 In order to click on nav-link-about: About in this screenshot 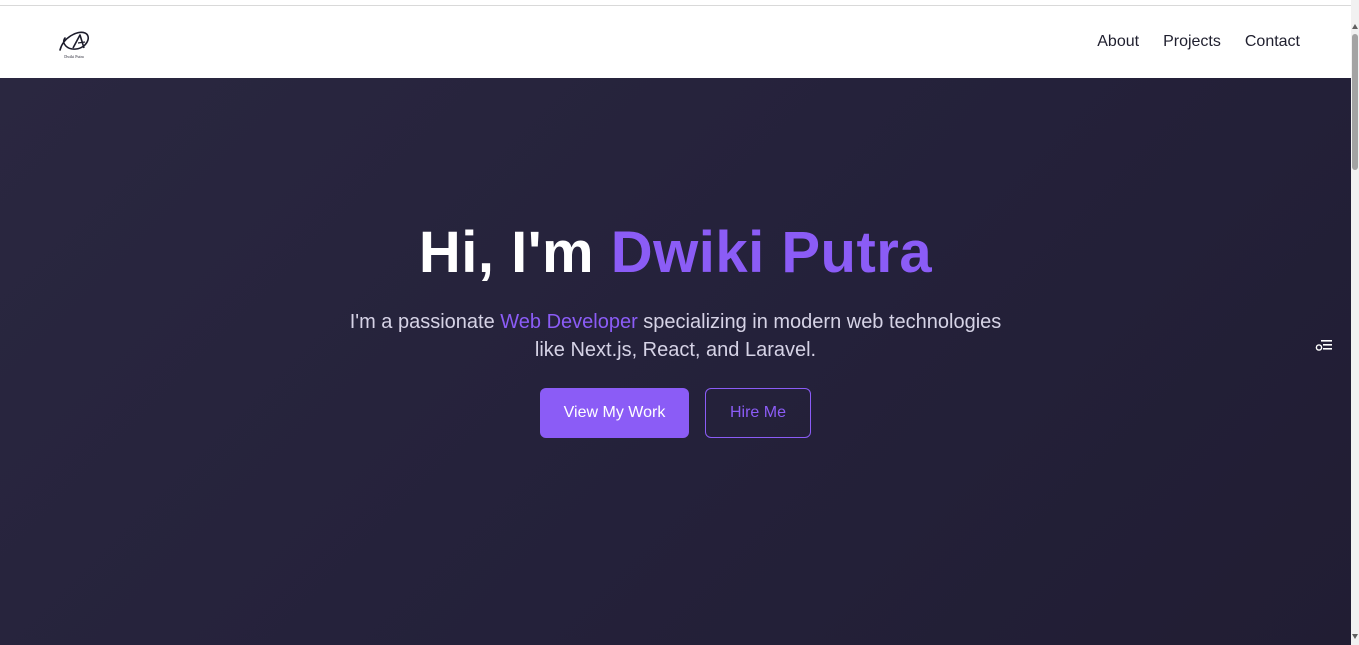, I will do `click(1118, 42)`.